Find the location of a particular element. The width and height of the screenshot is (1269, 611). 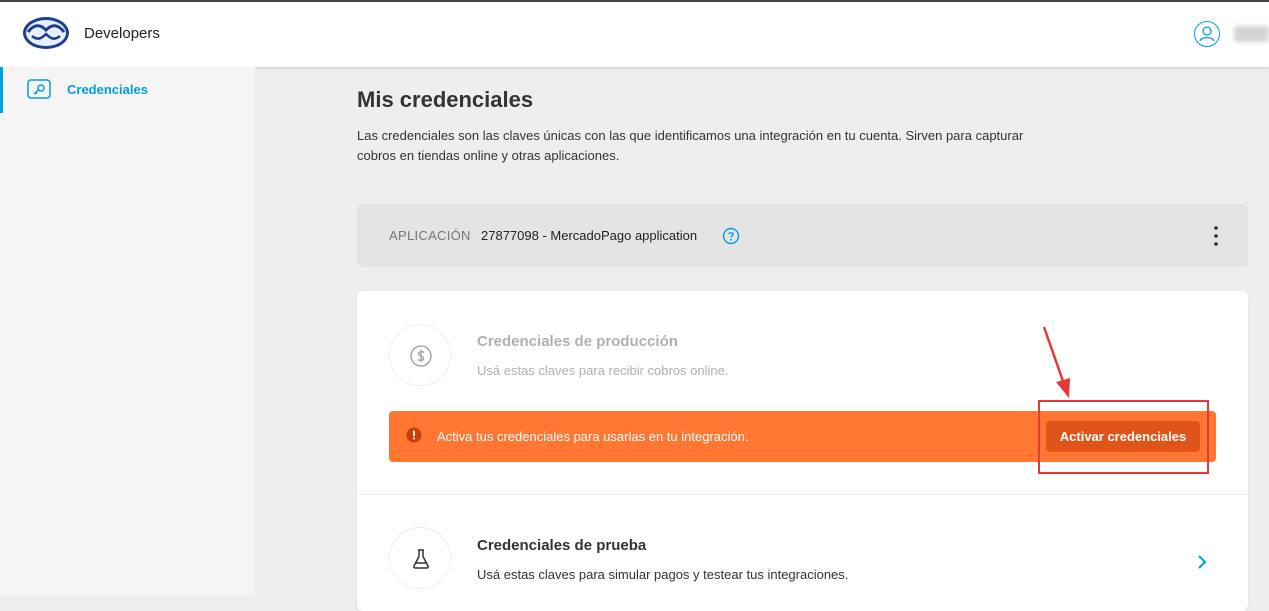

user-avatar is located at coordinates (1207, 34).